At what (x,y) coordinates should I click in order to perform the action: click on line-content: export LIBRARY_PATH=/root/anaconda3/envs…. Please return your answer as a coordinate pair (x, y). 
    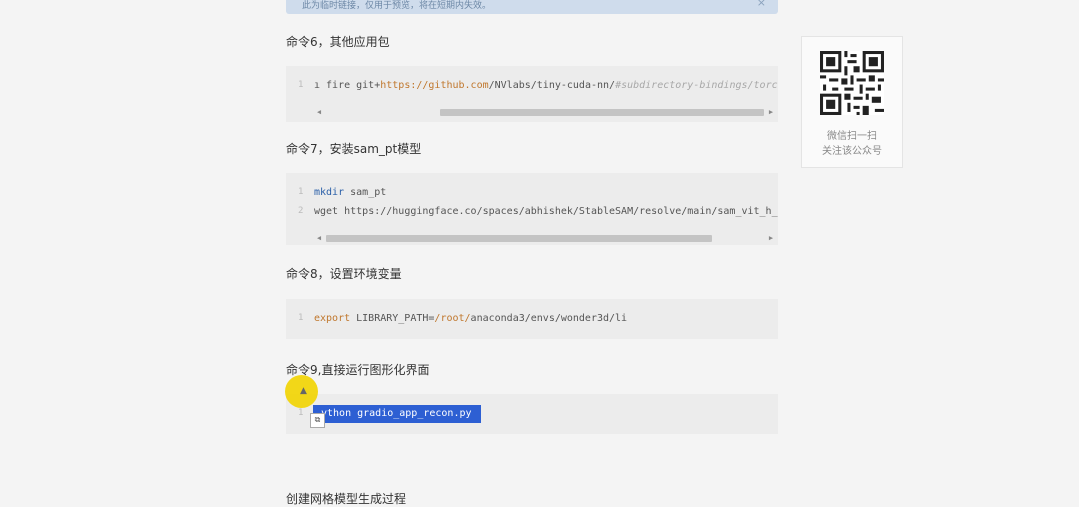
    Looking at the image, I should click on (471, 318).